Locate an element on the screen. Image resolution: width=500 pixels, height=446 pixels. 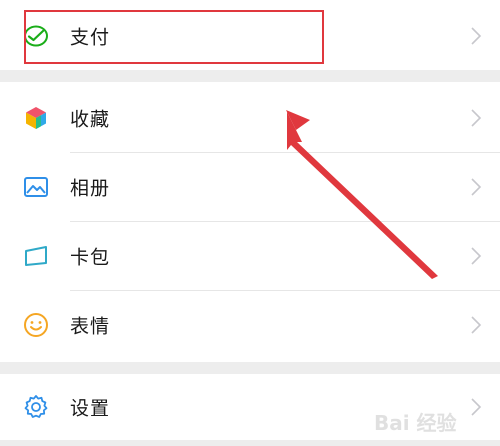
menu-item-cards-label: 卡包 is located at coordinates (90, 257).